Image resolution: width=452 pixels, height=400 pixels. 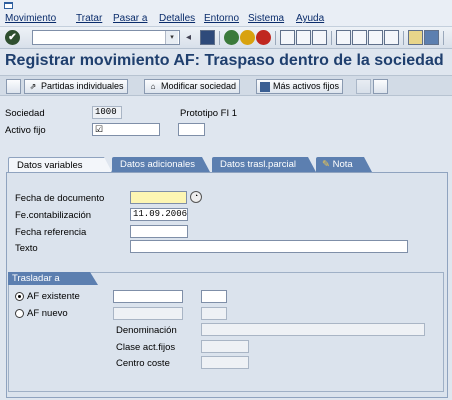 What do you see at coordinates (207, 37) in the screenshot?
I see `save-icon` at bounding box center [207, 37].